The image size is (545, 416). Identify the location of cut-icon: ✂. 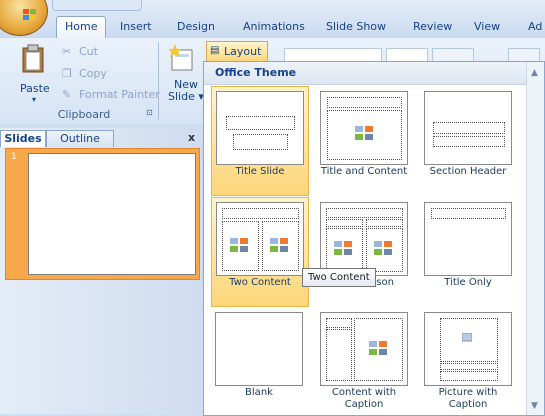
(67, 51).